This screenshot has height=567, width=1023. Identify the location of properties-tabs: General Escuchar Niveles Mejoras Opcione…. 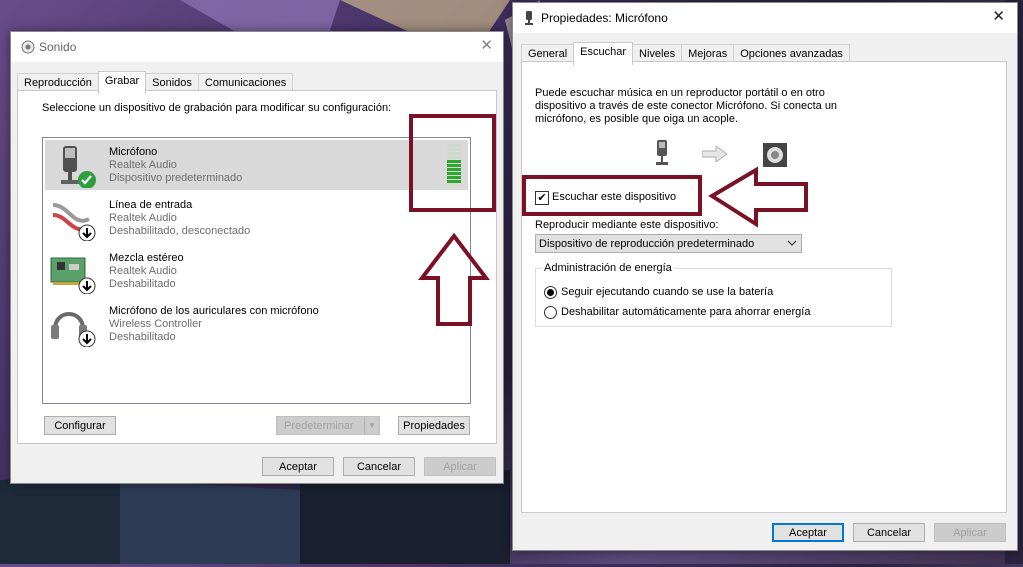
(685, 53).